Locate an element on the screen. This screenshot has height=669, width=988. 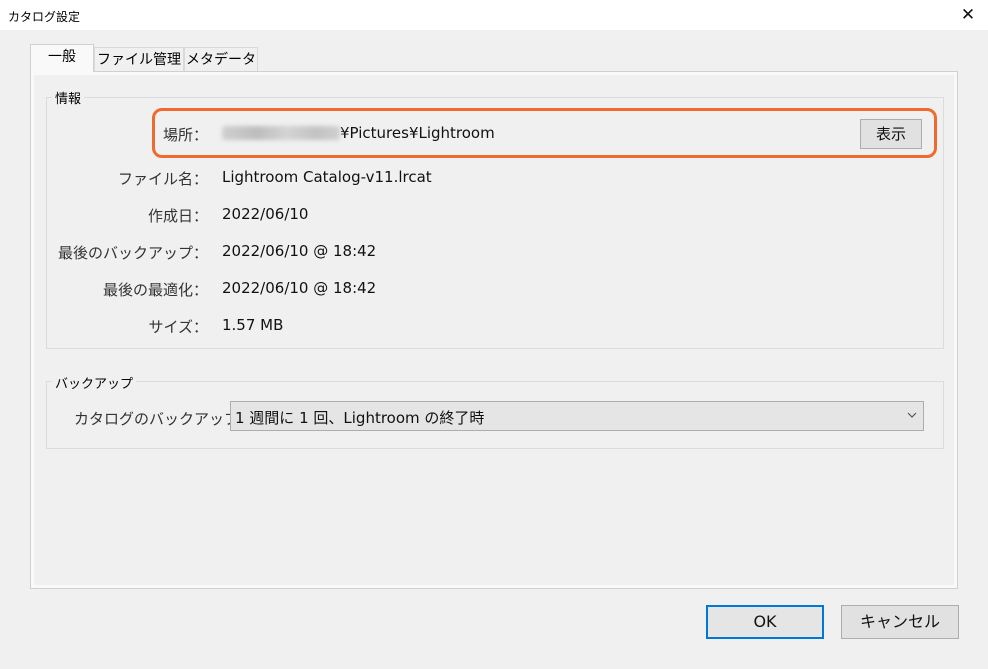
last-backup-label: 最後のバックアップ： is located at coordinates (132, 253).